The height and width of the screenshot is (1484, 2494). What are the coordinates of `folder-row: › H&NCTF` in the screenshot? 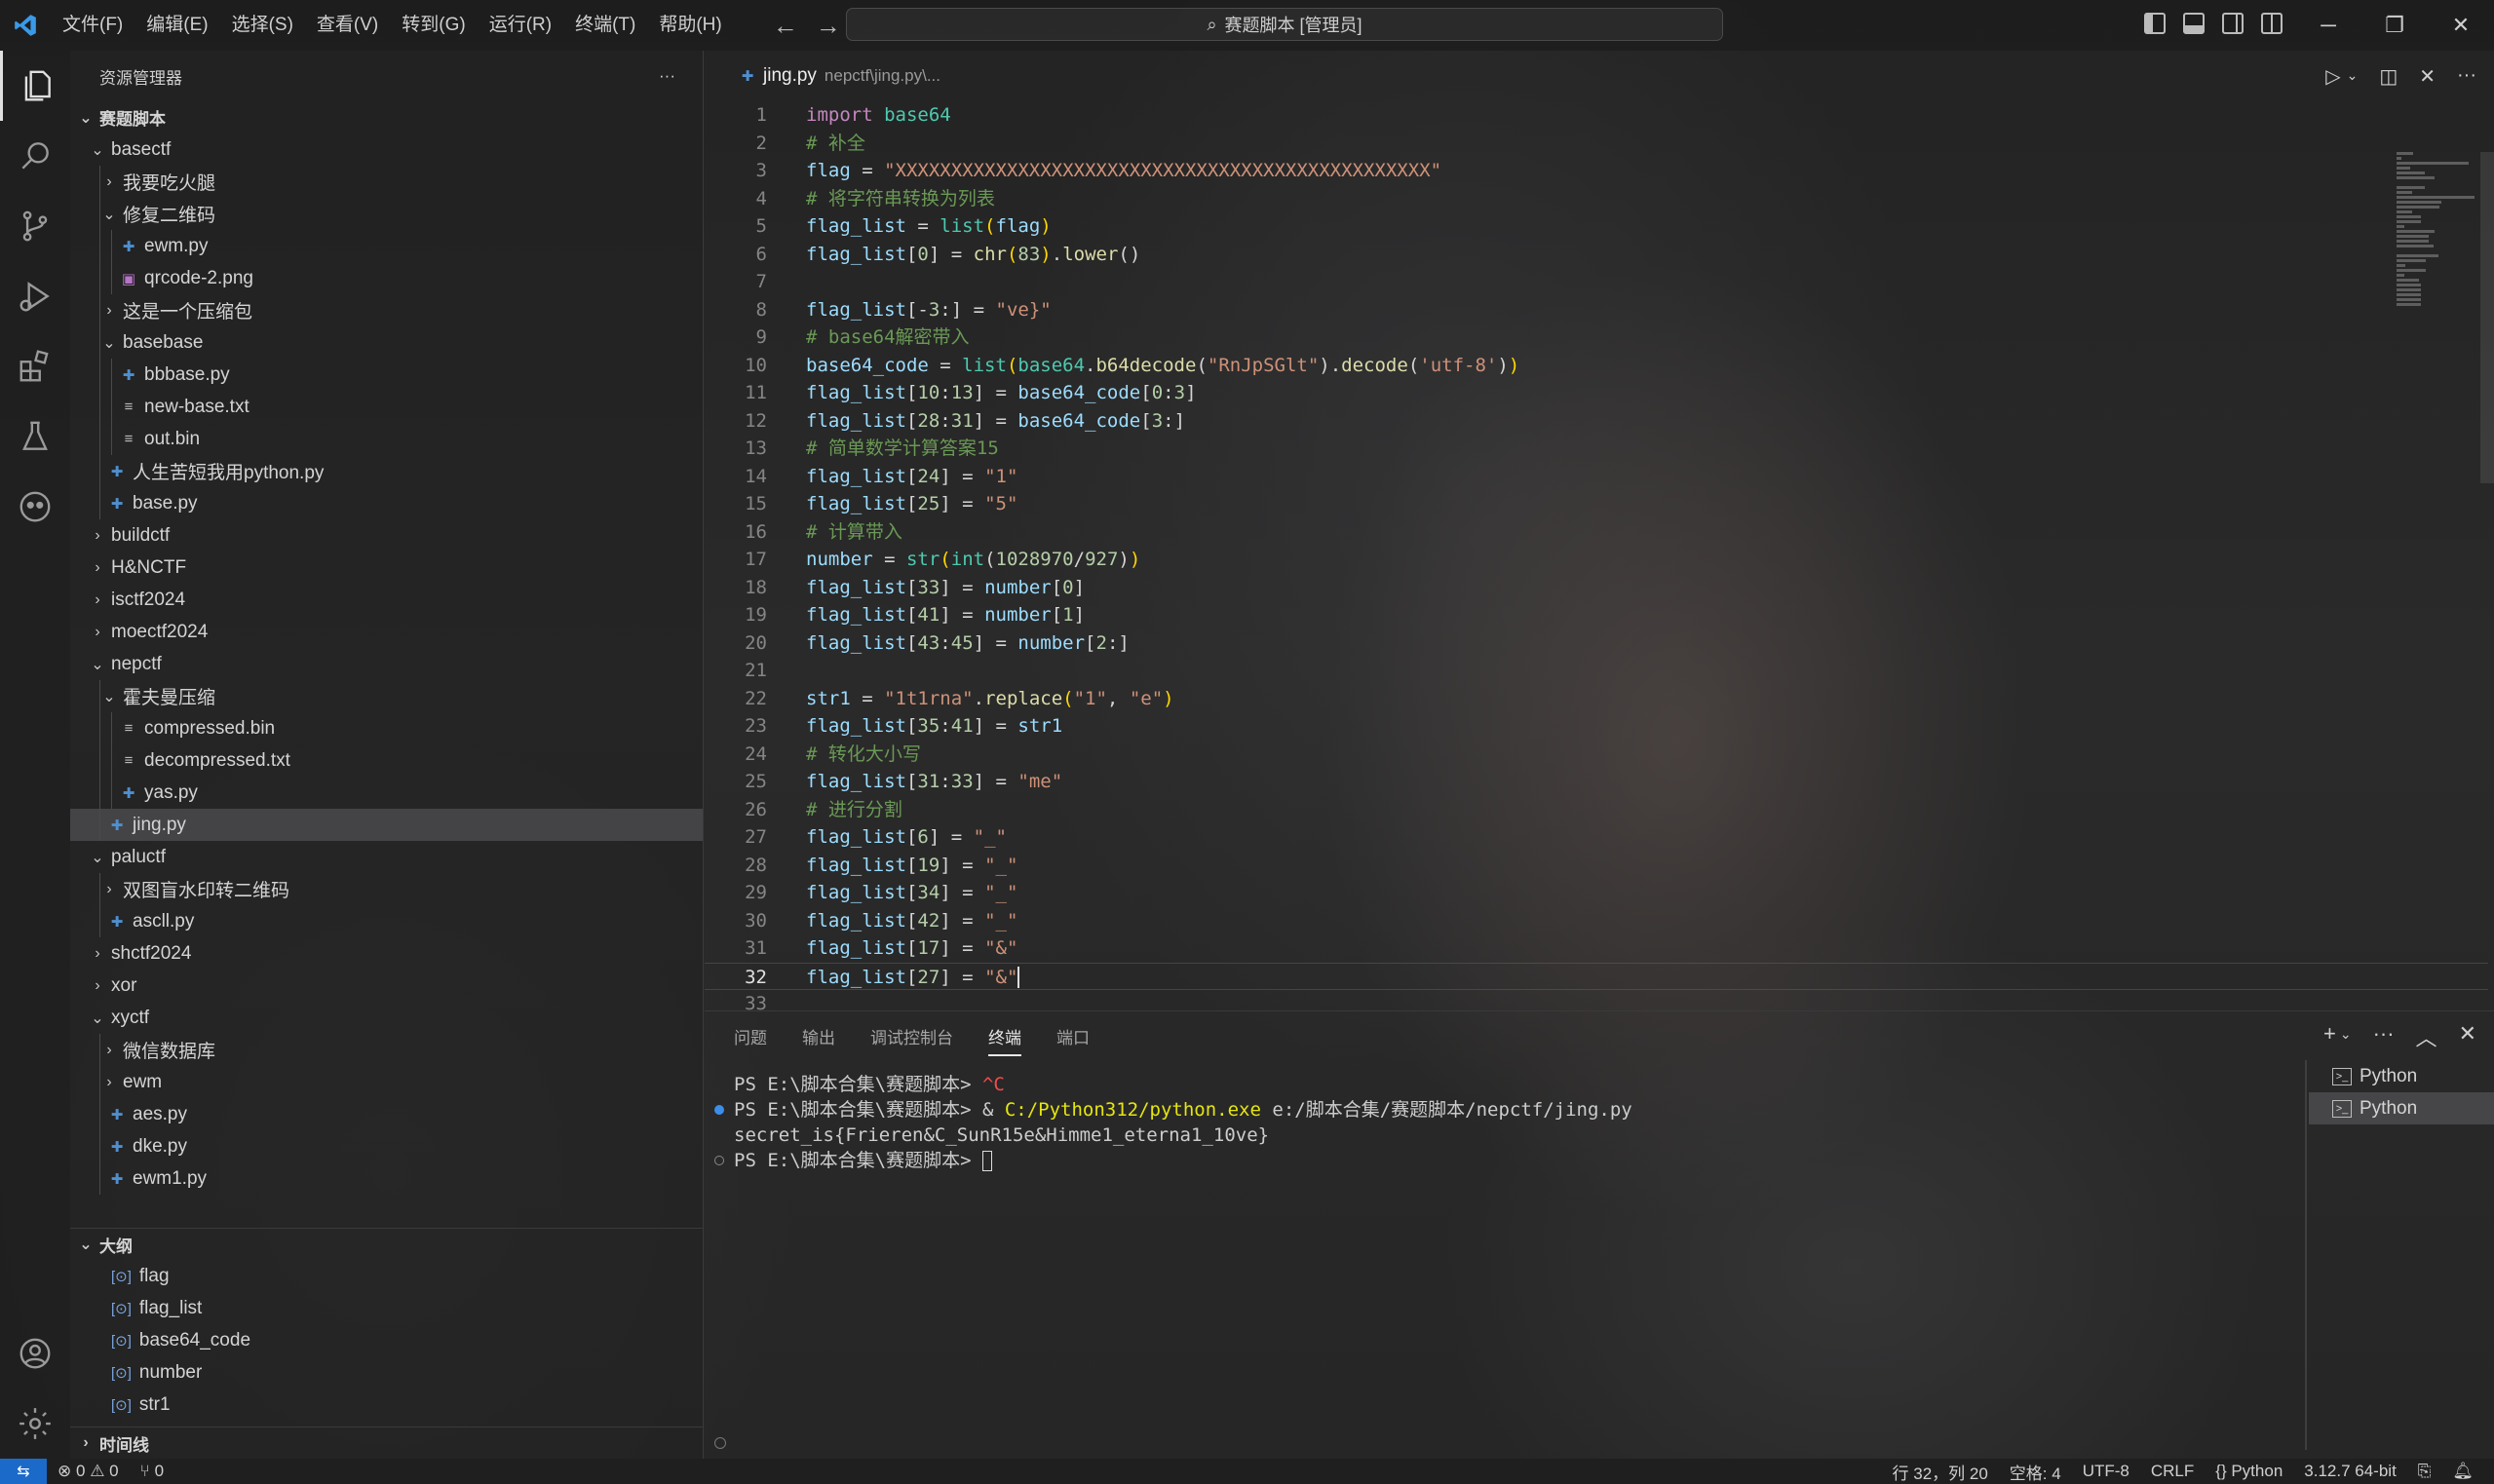 It's located at (386, 568).